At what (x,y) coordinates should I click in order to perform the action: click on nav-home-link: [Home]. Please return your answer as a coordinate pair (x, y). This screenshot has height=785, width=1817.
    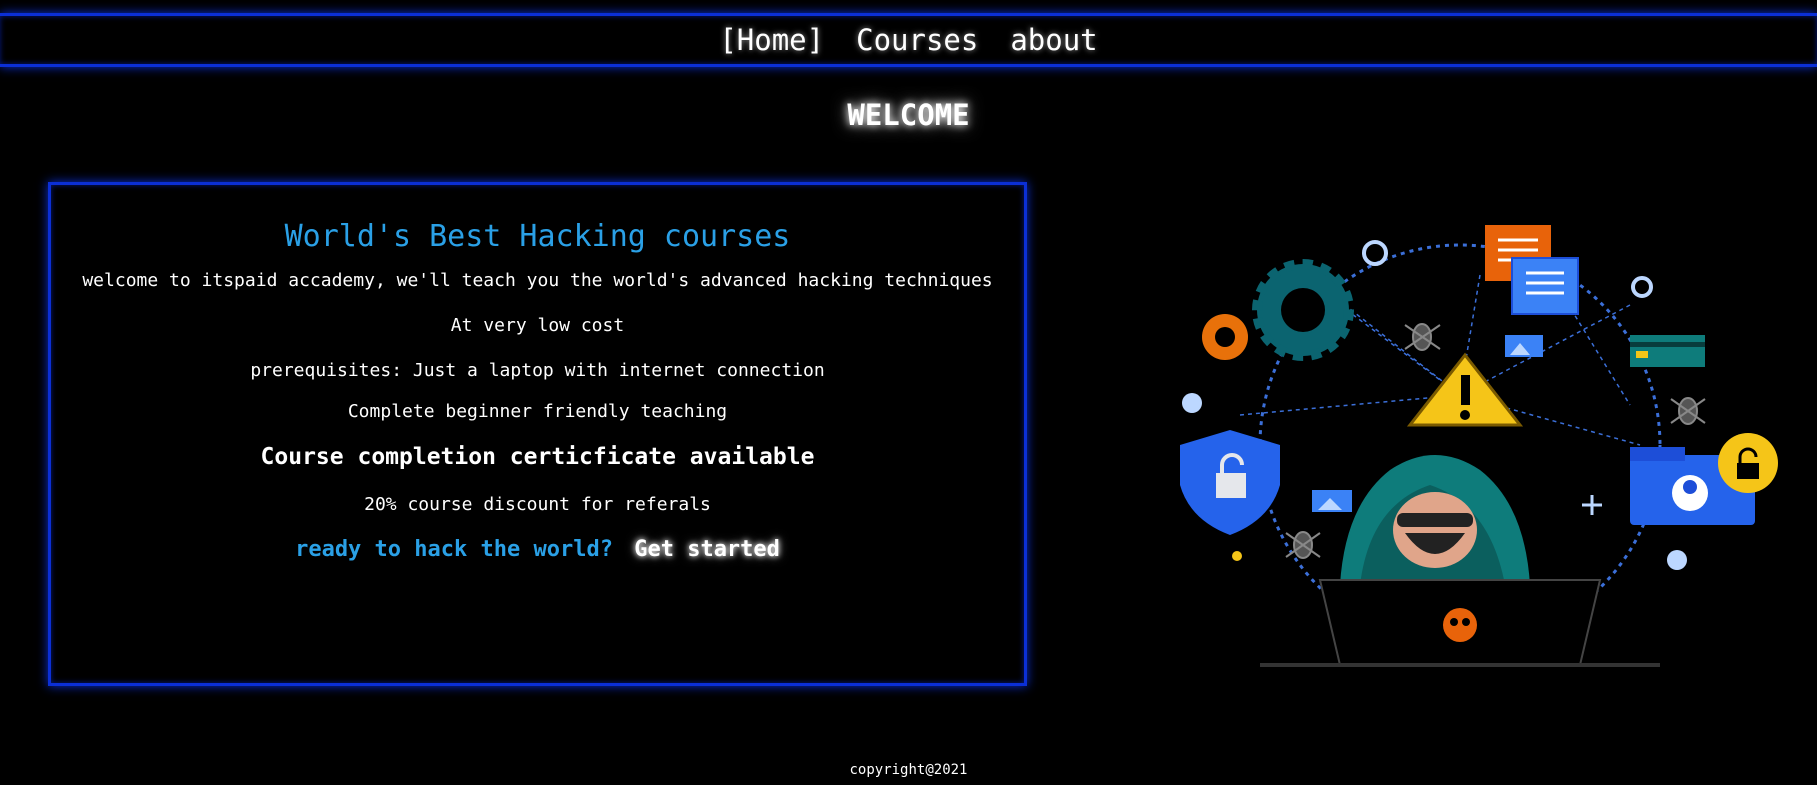
    Looking at the image, I should click on (771, 40).